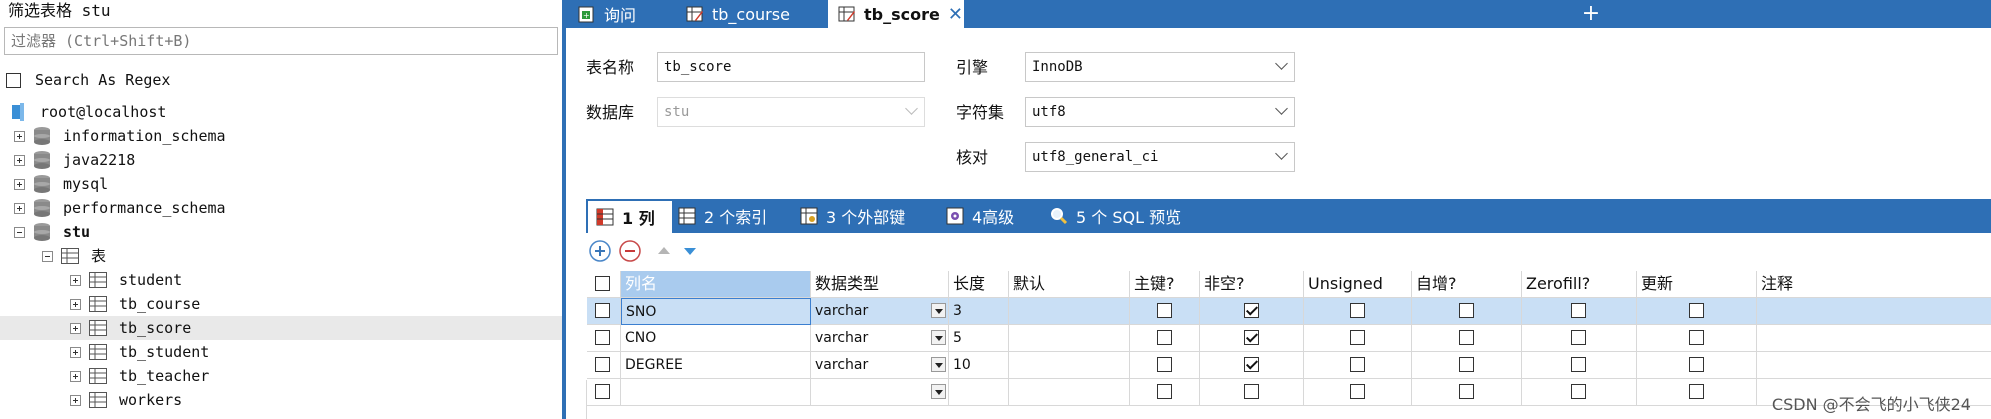 The width and height of the screenshot is (1991, 419). What do you see at coordinates (979, 365) in the screenshot?
I see `cell-length: 10` at bounding box center [979, 365].